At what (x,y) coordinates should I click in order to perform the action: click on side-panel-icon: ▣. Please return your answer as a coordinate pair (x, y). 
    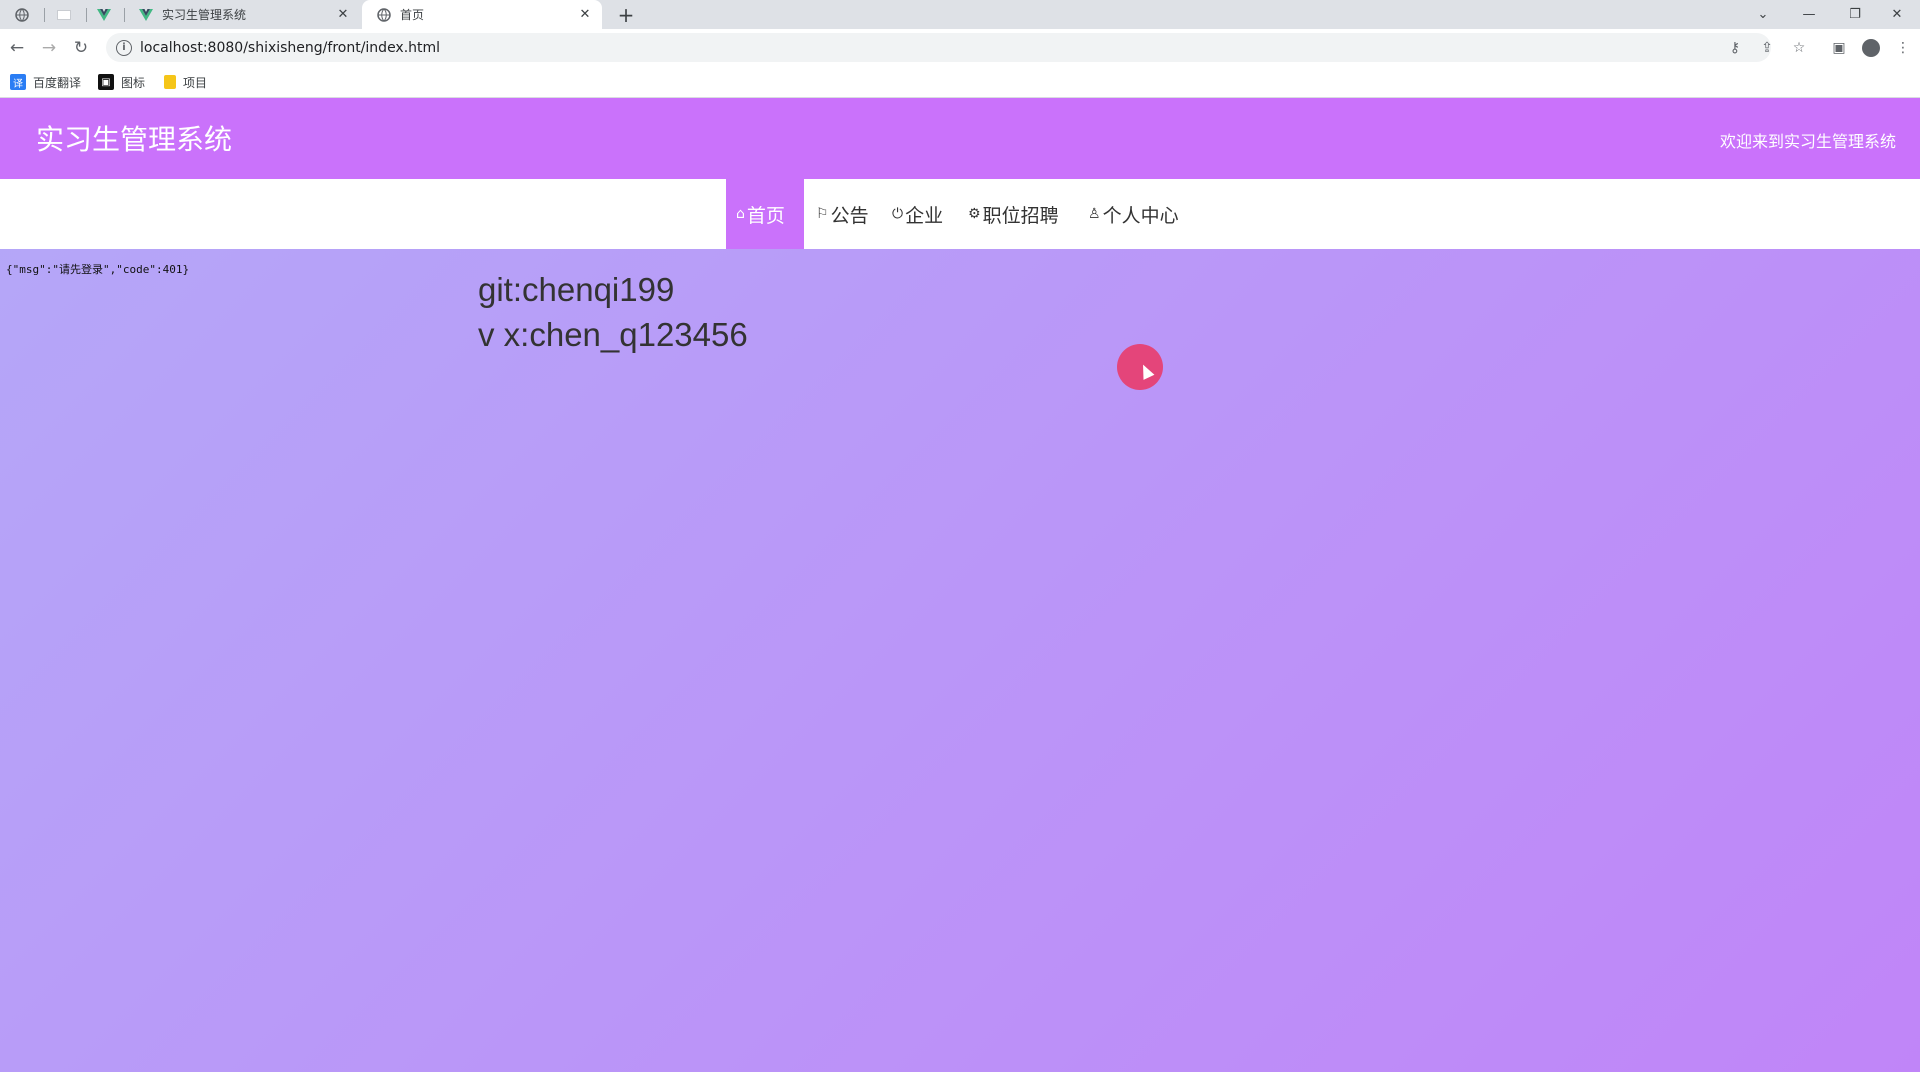
    Looking at the image, I should click on (1839, 48).